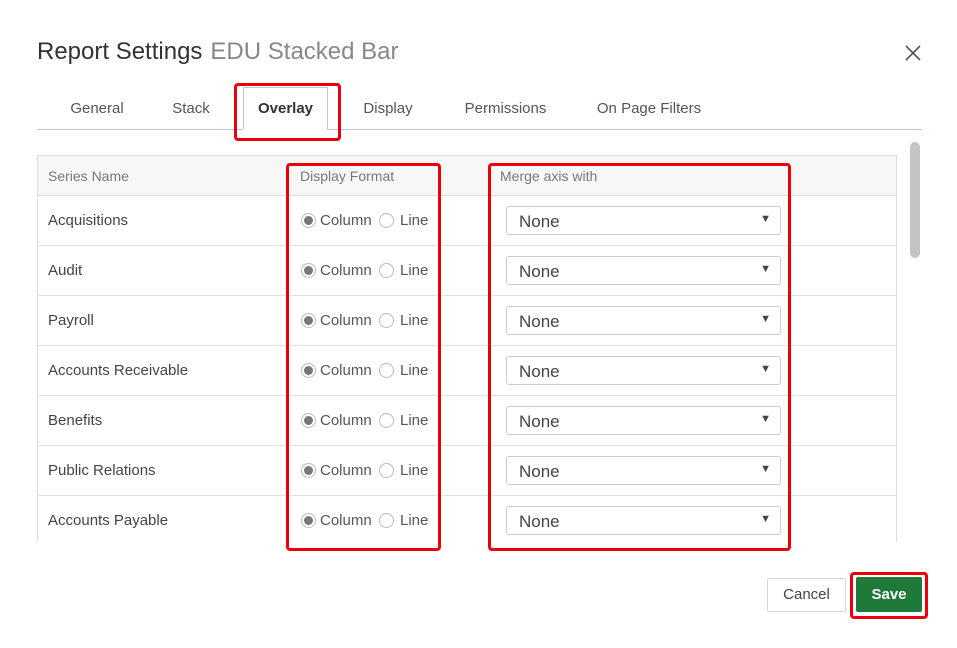 The height and width of the screenshot is (648, 957). What do you see at coordinates (118, 370) in the screenshot?
I see `series-name: Accounts Receivable` at bounding box center [118, 370].